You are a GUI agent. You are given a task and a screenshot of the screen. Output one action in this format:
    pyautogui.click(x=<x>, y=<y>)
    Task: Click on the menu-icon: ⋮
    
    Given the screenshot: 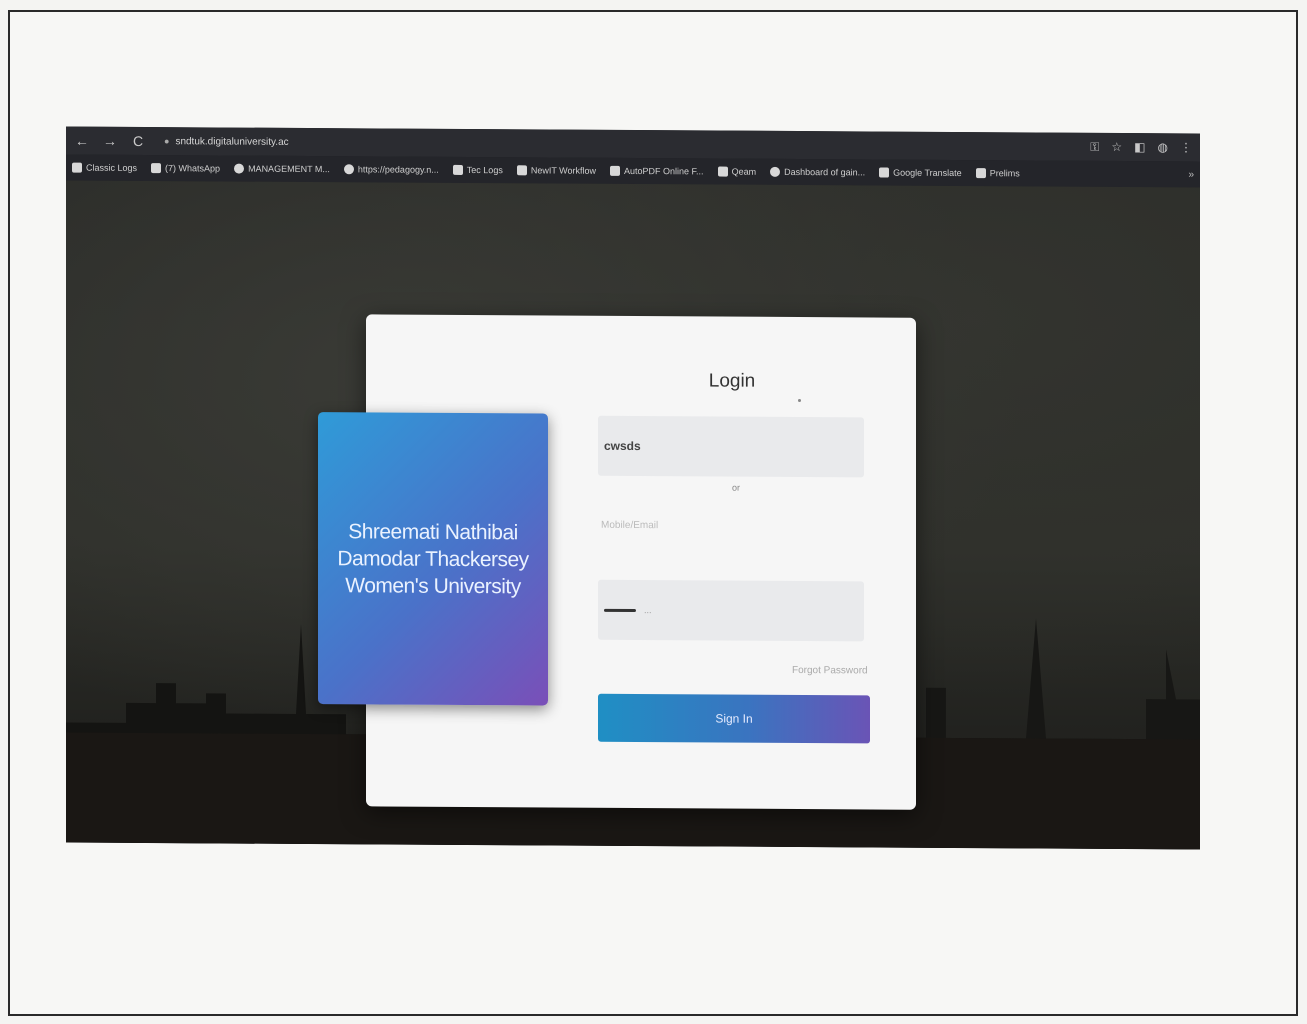 What is the action you would take?
    pyautogui.click(x=1186, y=147)
    